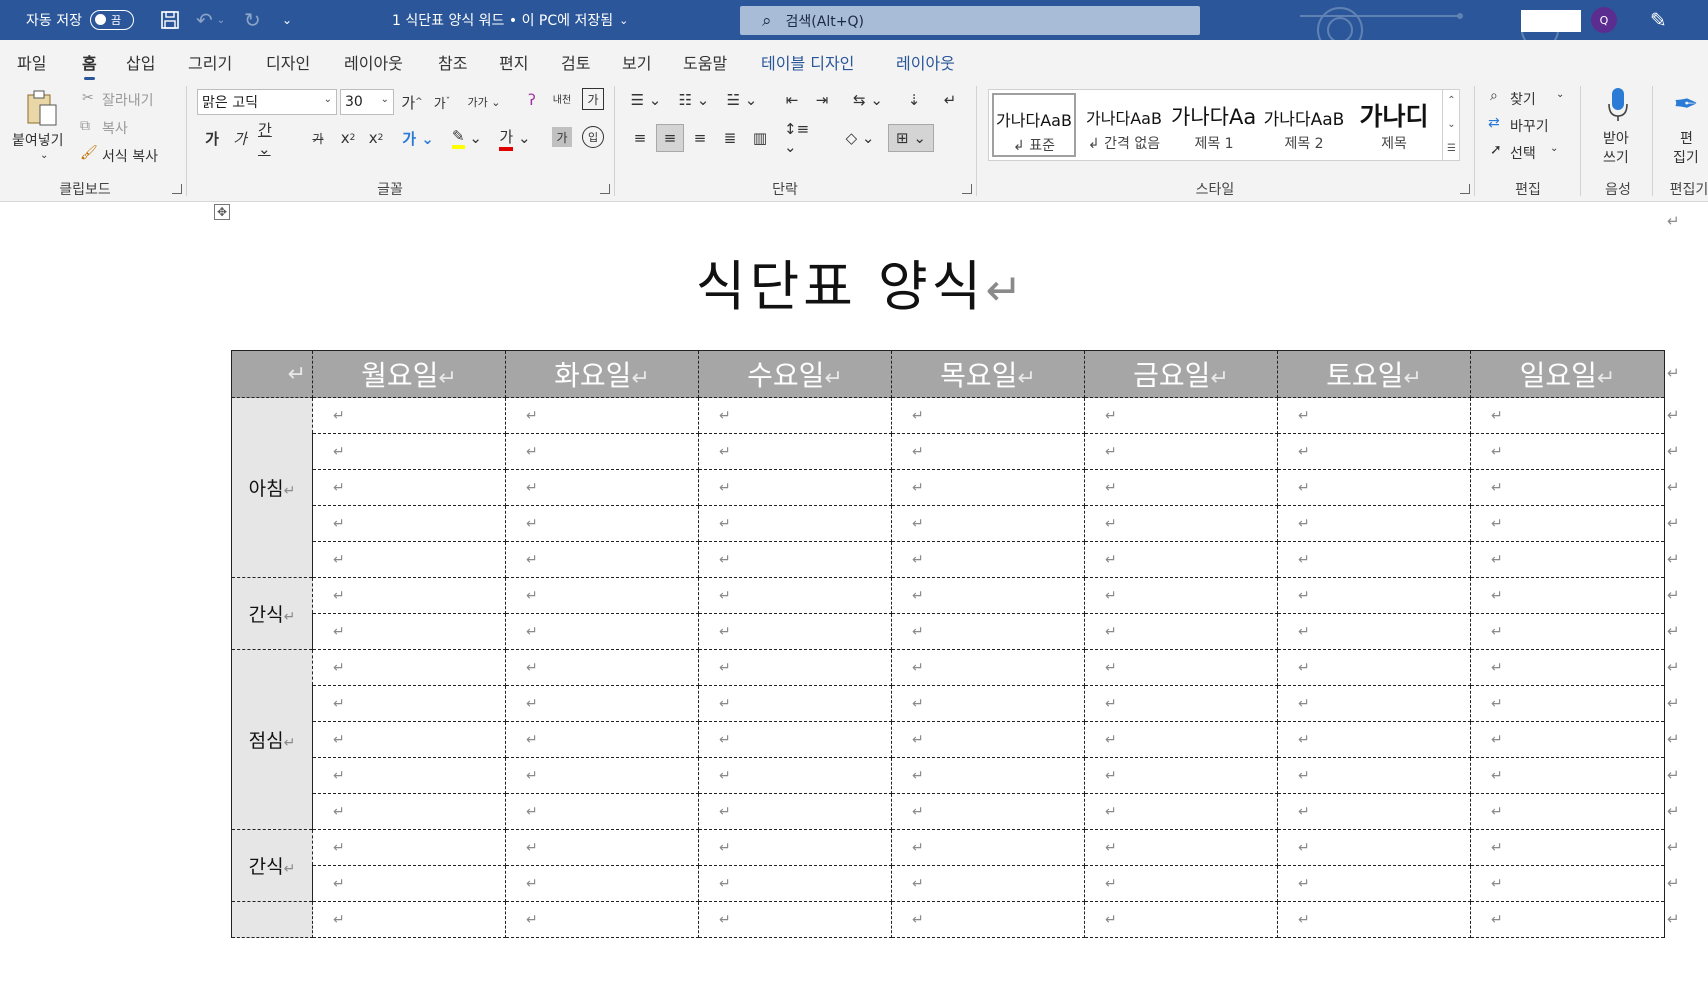 Image resolution: width=1708 pixels, height=982 pixels. I want to click on style-no-spacing: 가나다AaB ↲ 간격 없음, so click(1124, 125).